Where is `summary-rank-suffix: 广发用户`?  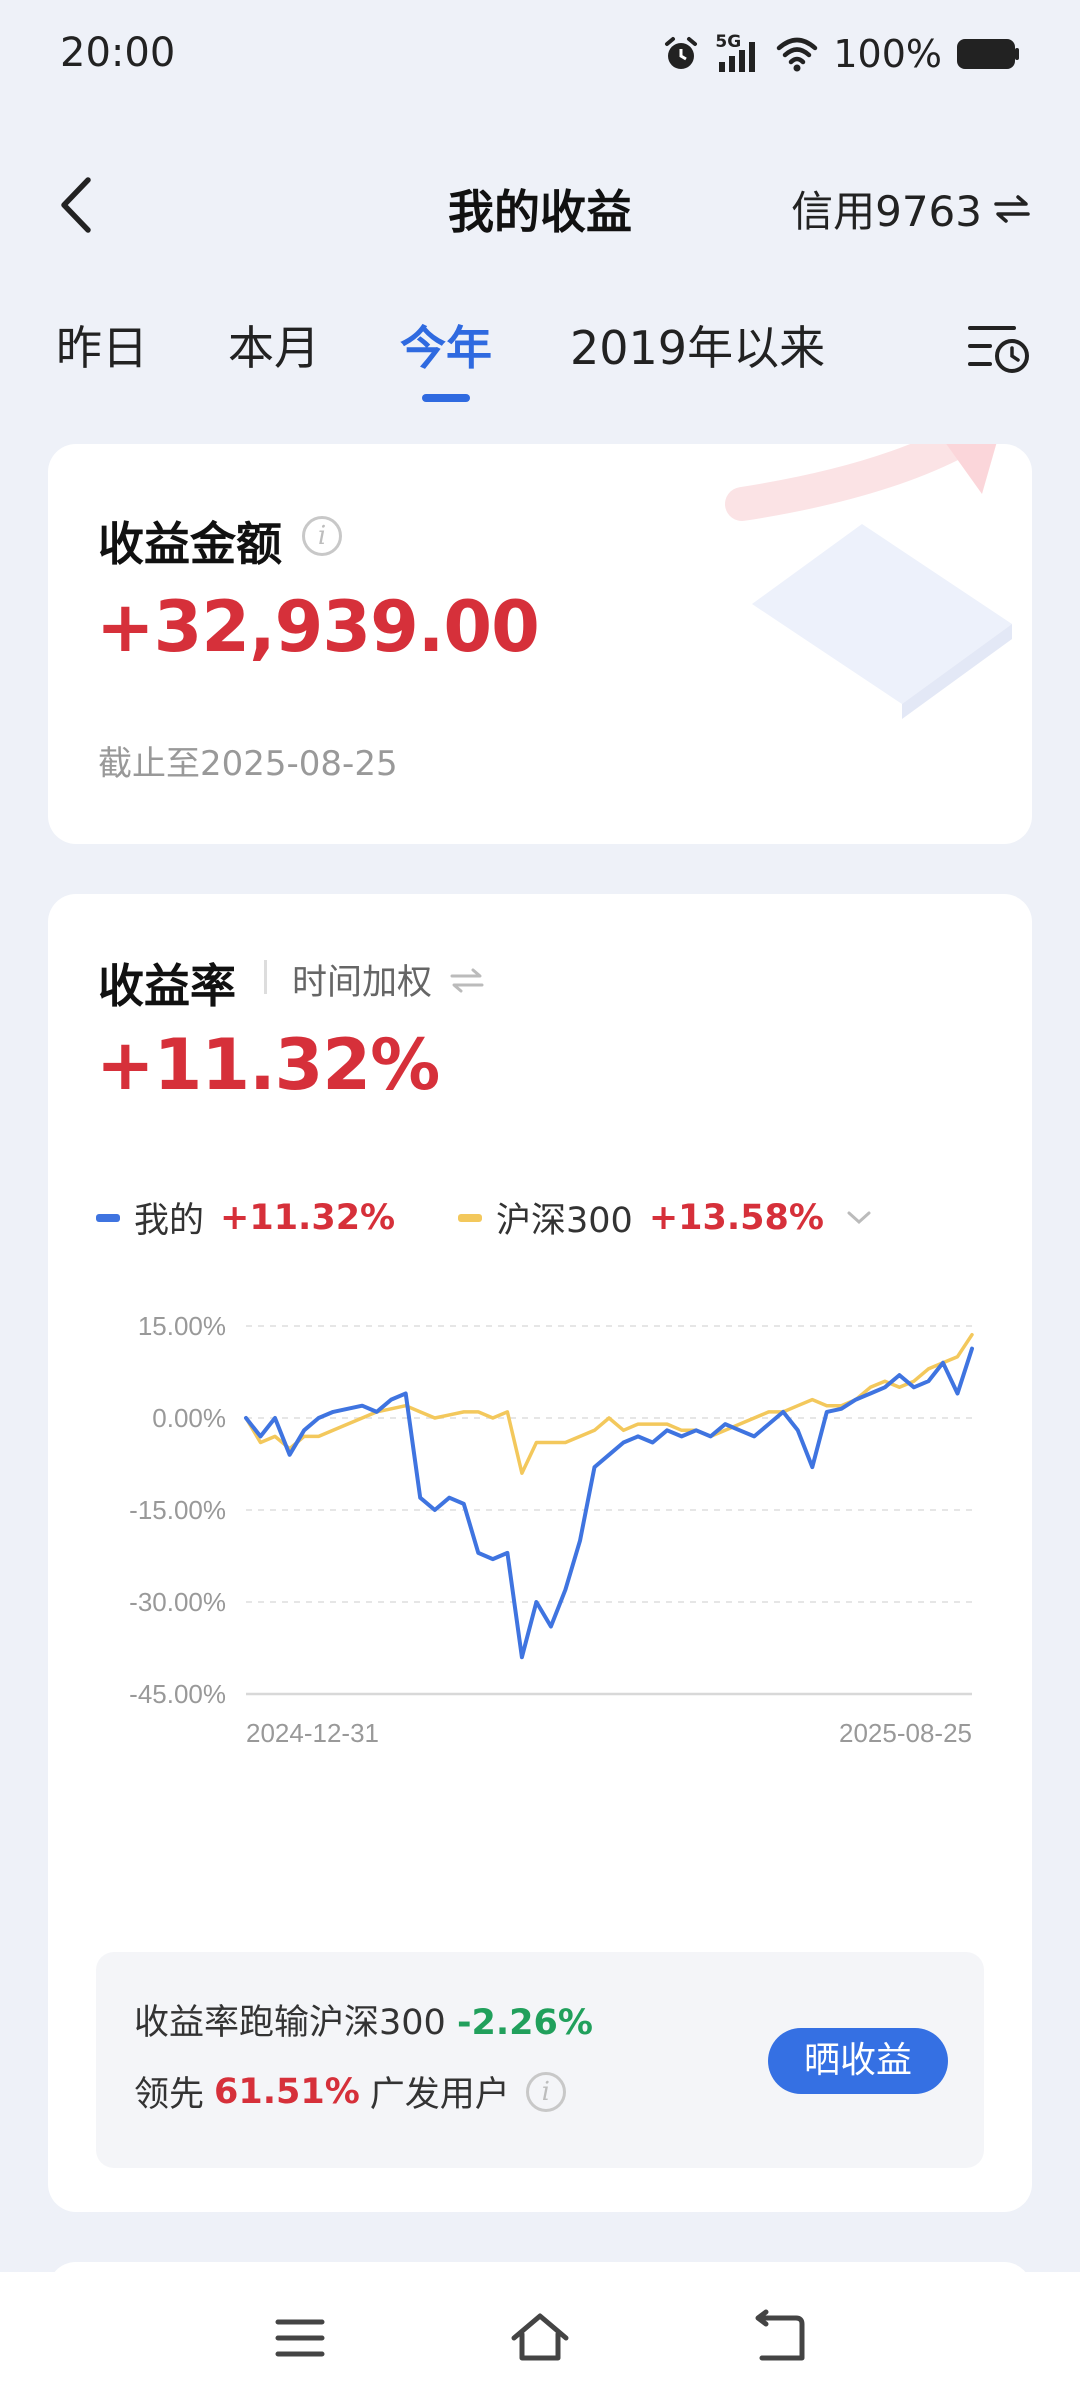
summary-rank-suffix: 广发用户 is located at coordinates (439, 2095).